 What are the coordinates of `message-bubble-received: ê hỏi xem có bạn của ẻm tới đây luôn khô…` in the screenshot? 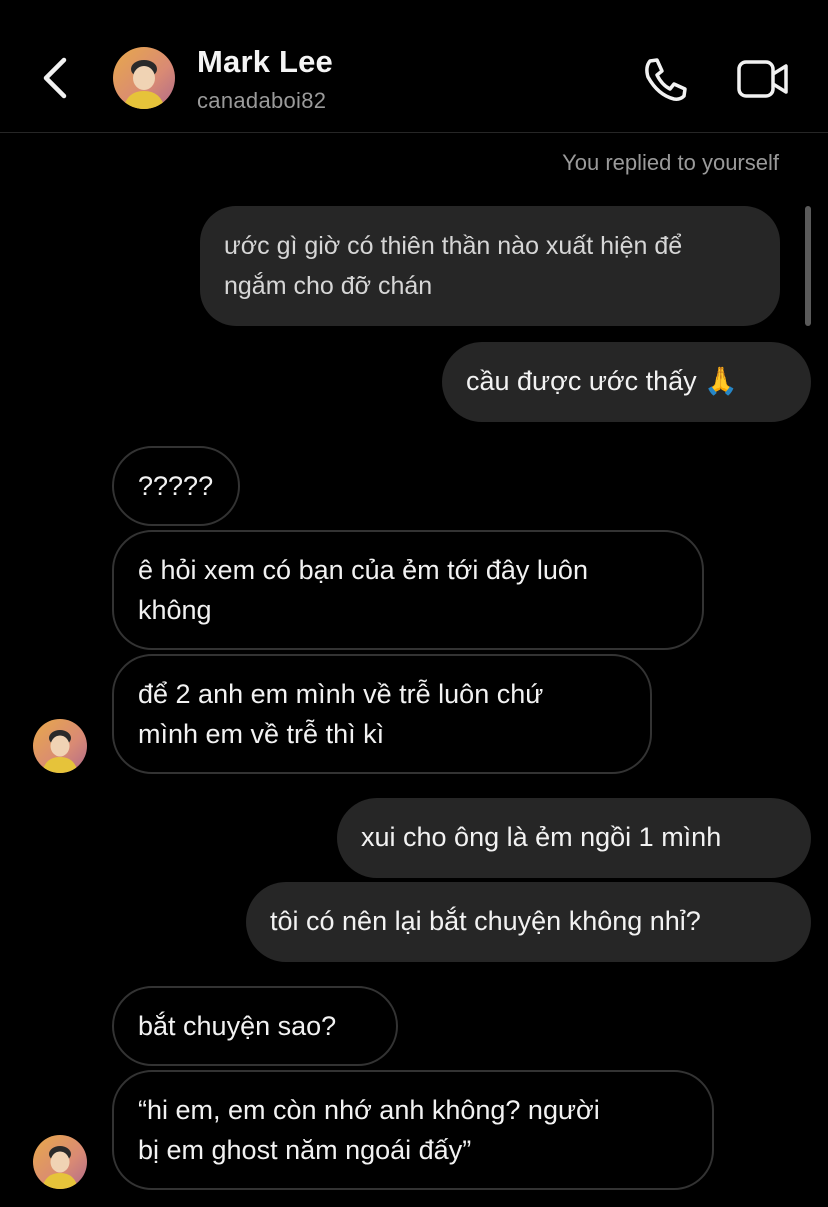 It's located at (408, 590).